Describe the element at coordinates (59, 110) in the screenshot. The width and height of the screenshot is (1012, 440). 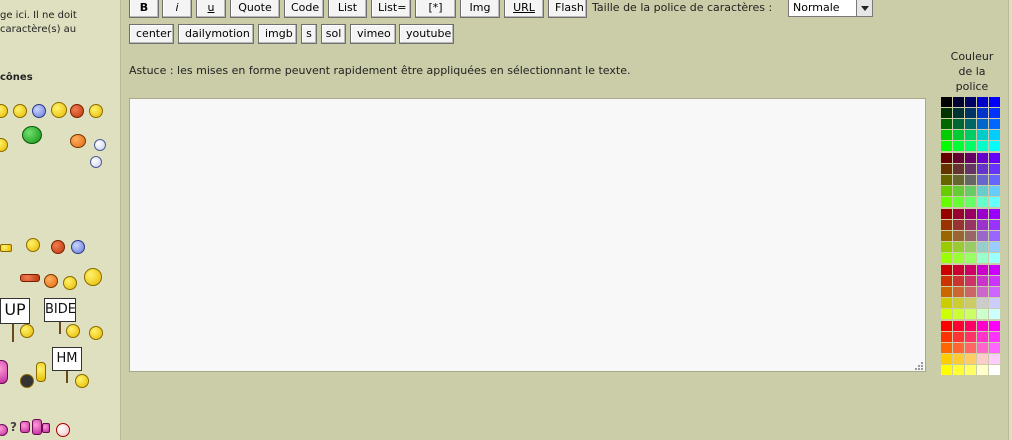
I see `smiley-question-icon` at that location.